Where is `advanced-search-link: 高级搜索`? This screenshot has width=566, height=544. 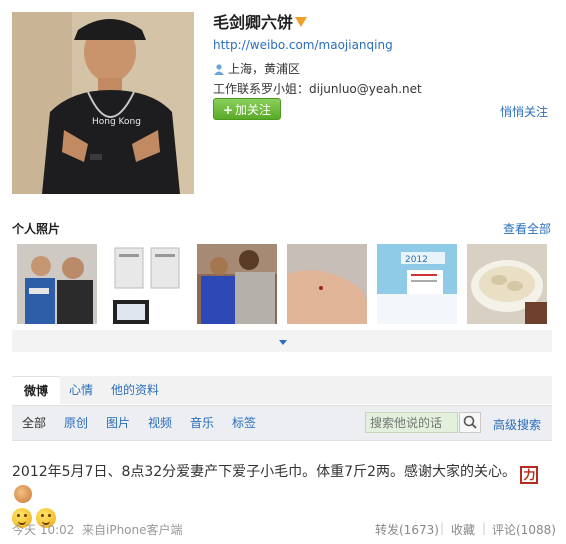
advanced-search-link: 高级搜索 is located at coordinates (517, 424).